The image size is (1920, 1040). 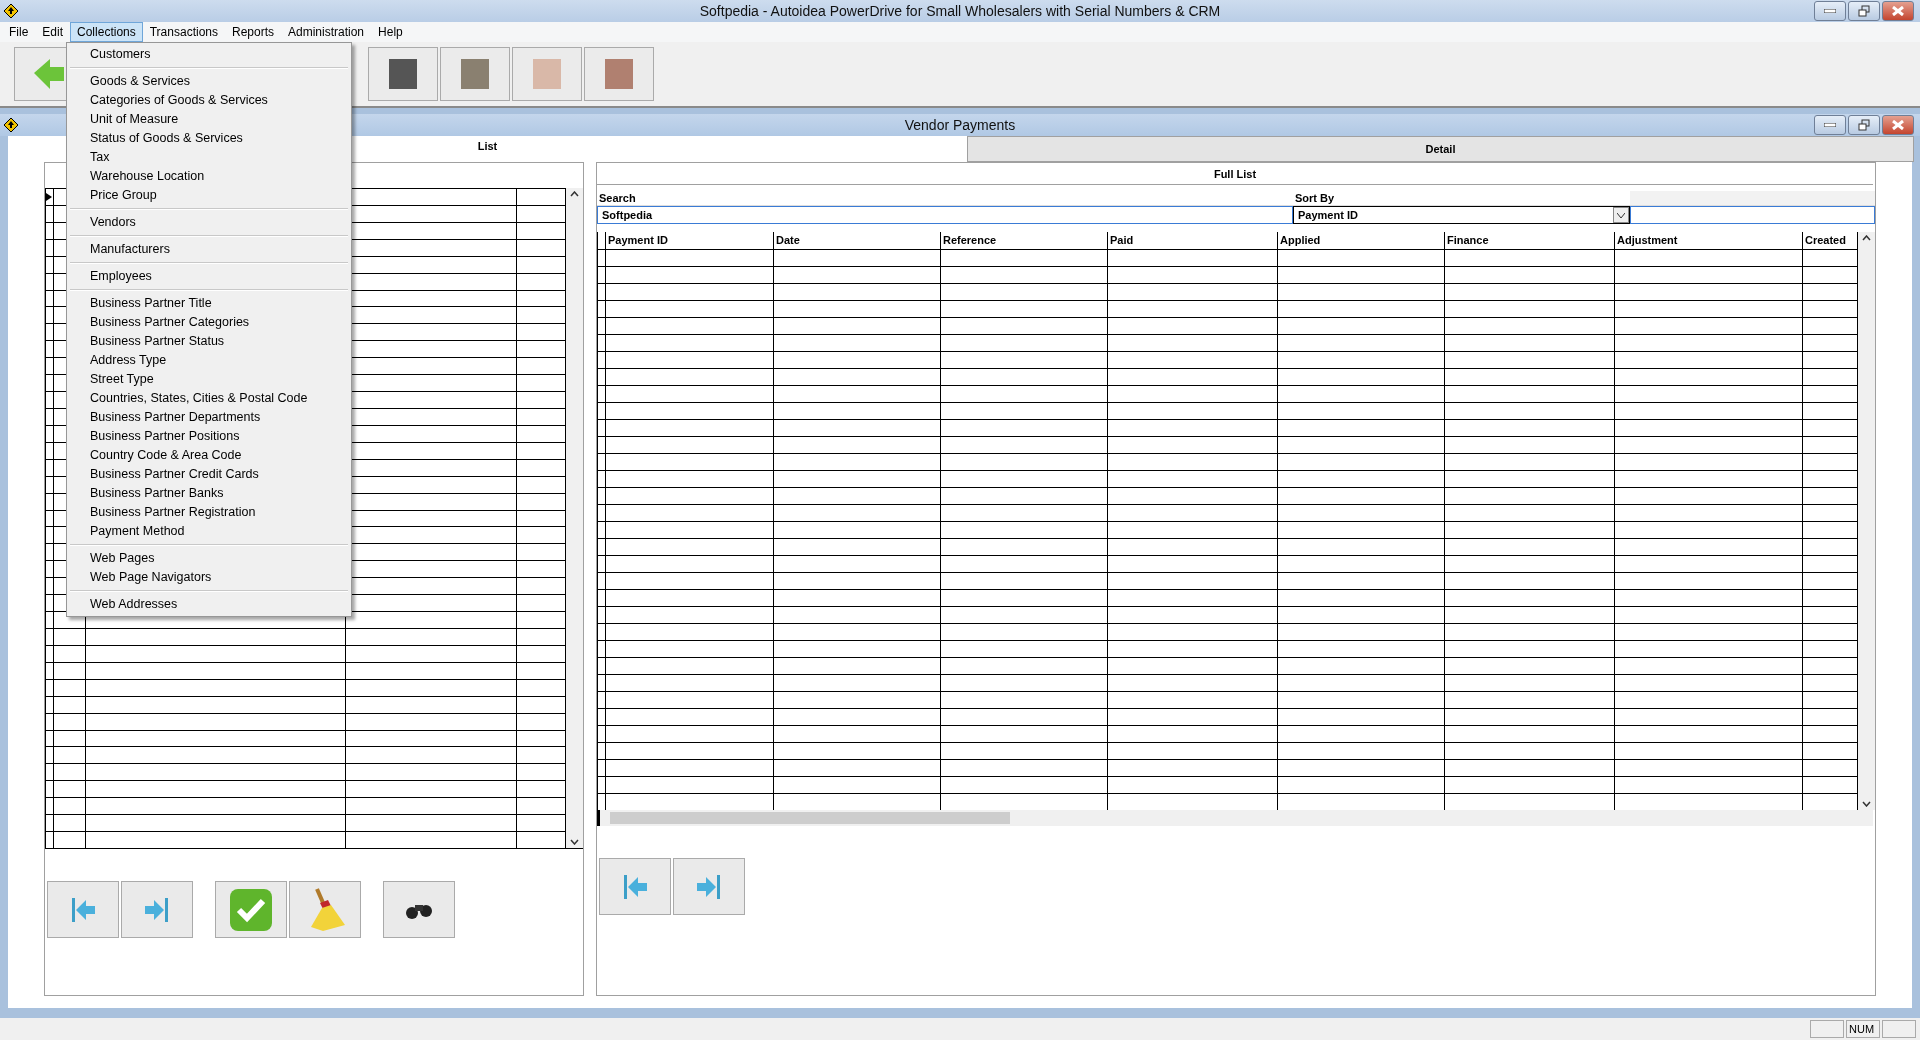 I want to click on subtab: Full List, so click(x=1235, y=174).